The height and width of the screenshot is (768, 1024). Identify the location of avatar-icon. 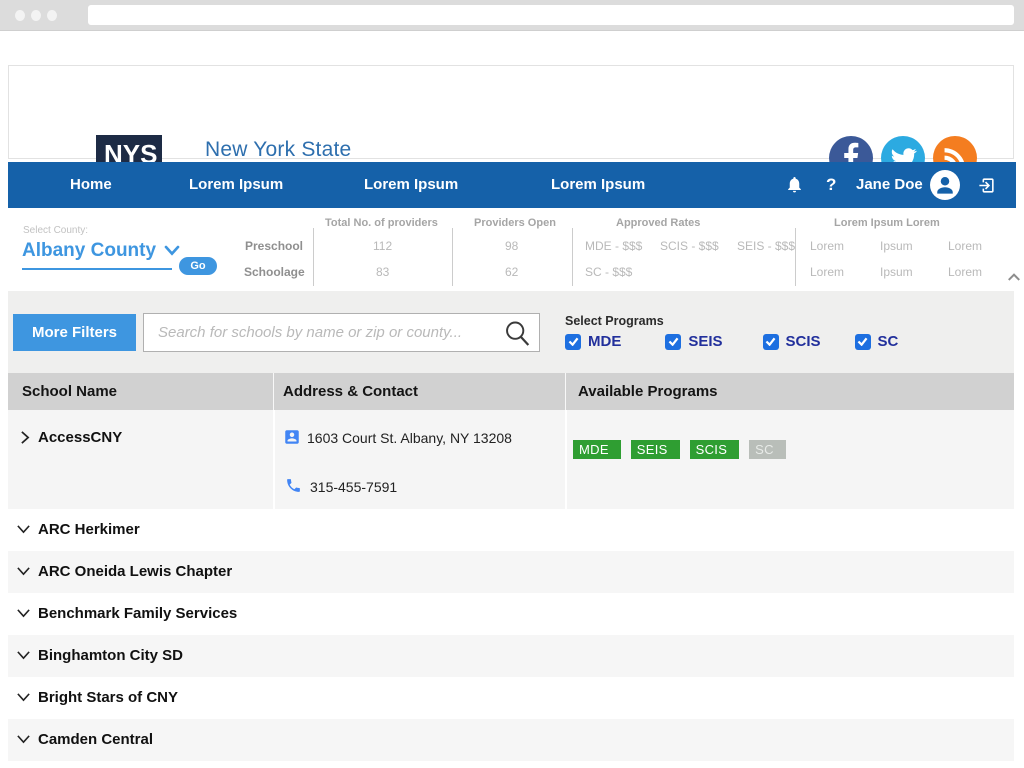
(945, 185).